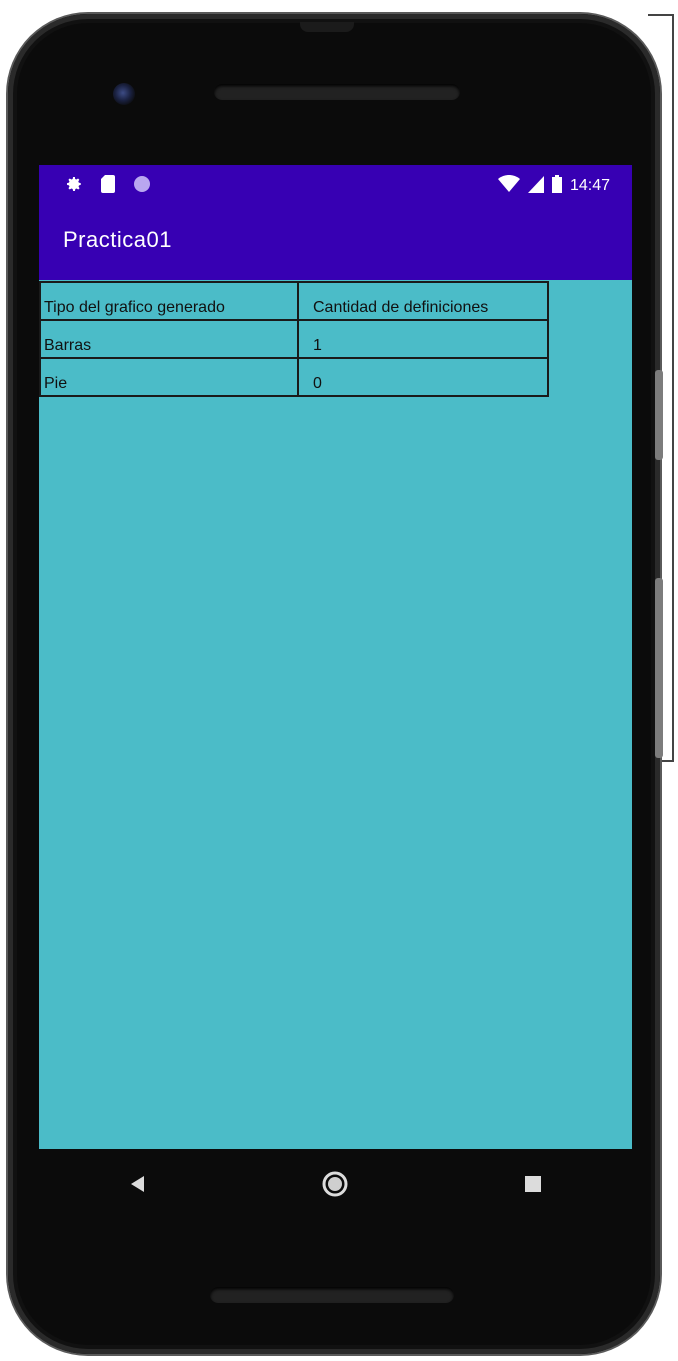 The image size is (678, 1361). What do you see at coordinates (138, 1184) in the screenshot?
I see `back-icon` at bounding box center [138, 1184].